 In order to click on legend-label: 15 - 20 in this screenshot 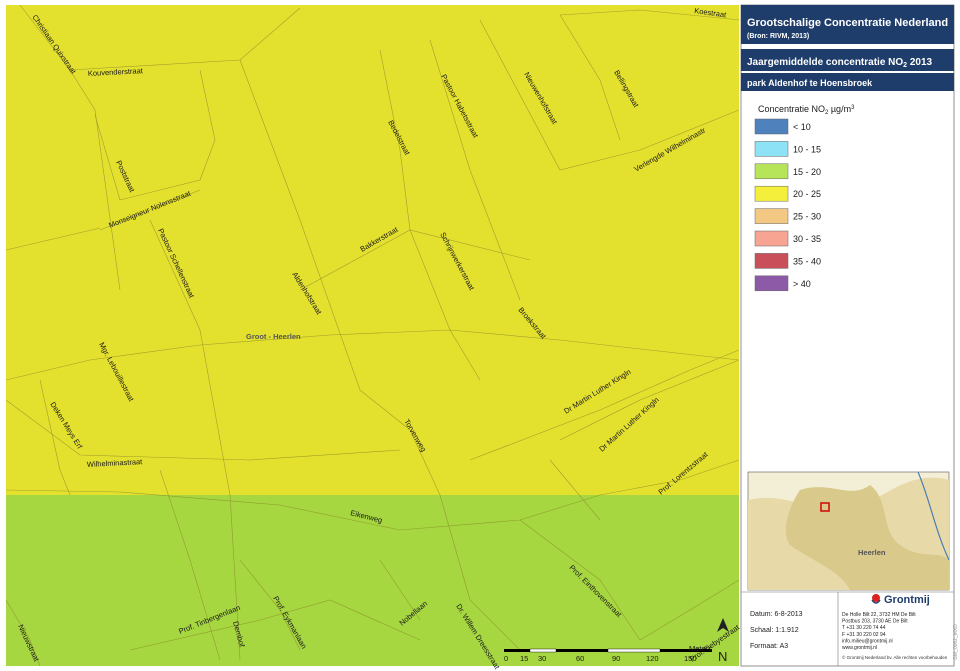, I will do `click(807, 172)`.